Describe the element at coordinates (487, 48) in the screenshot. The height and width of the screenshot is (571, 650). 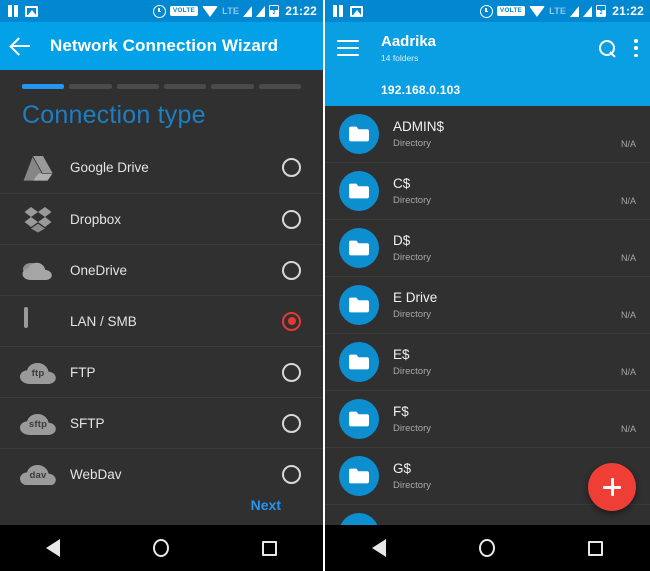
I see `browser-app-bar: Aadrika 14 folders` at that location.